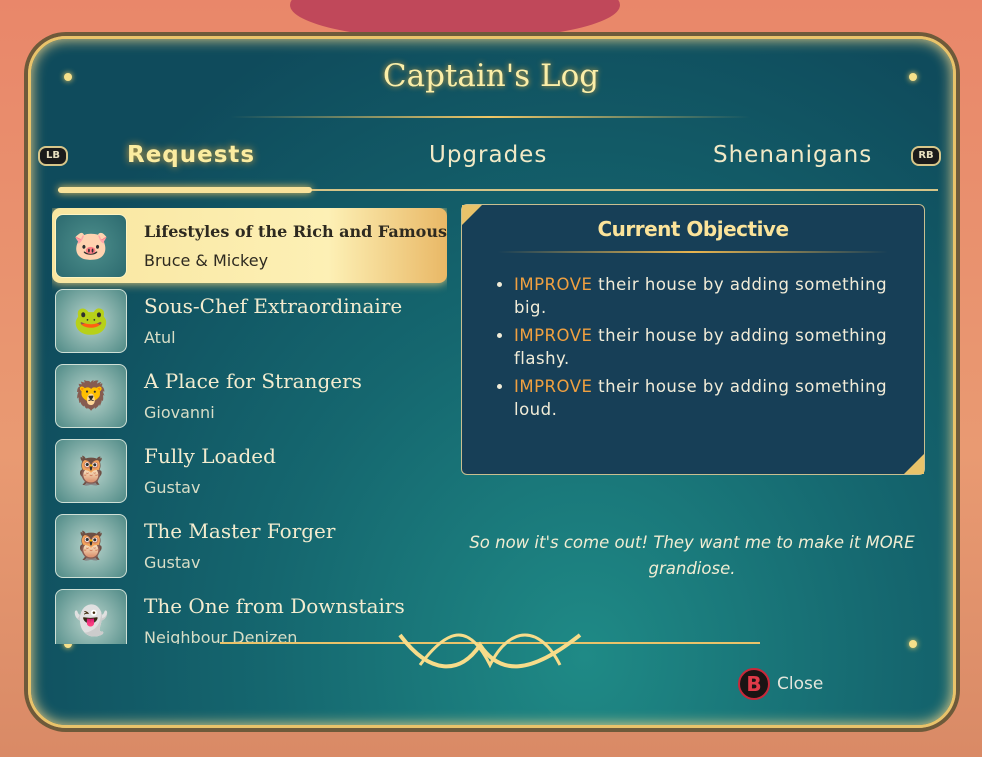 The width and height of the screenshot is (982, 757). I want to click on tab-requests: Requests, so click(191, 155).